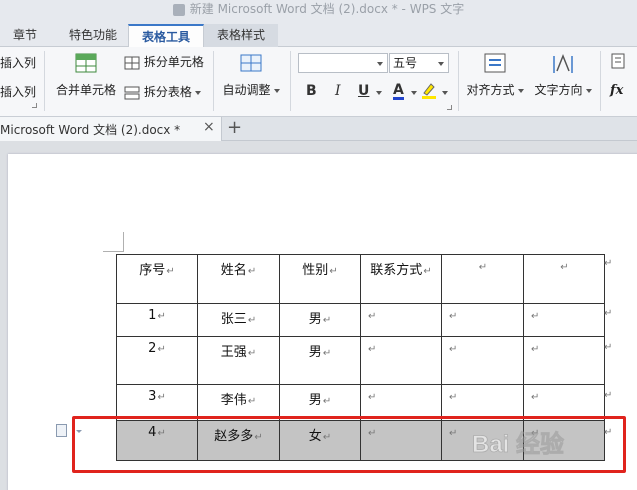  I want to click on document-tab-name: Microsoft Word 文档 (2).docx *, so click(90, 130).